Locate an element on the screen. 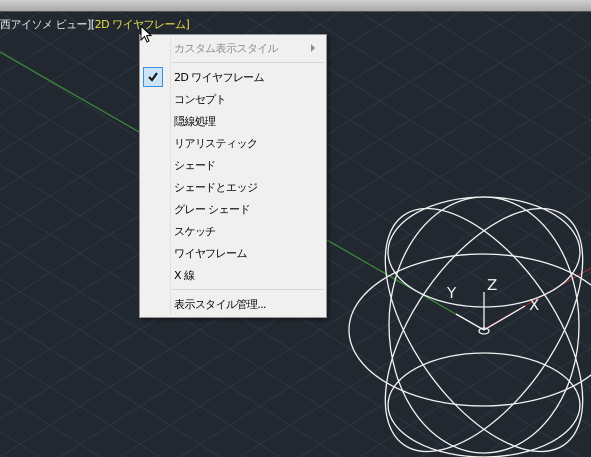 The width and height of the screenshot is (591, 457). axis-label: X is located at coordinates (534, 305).